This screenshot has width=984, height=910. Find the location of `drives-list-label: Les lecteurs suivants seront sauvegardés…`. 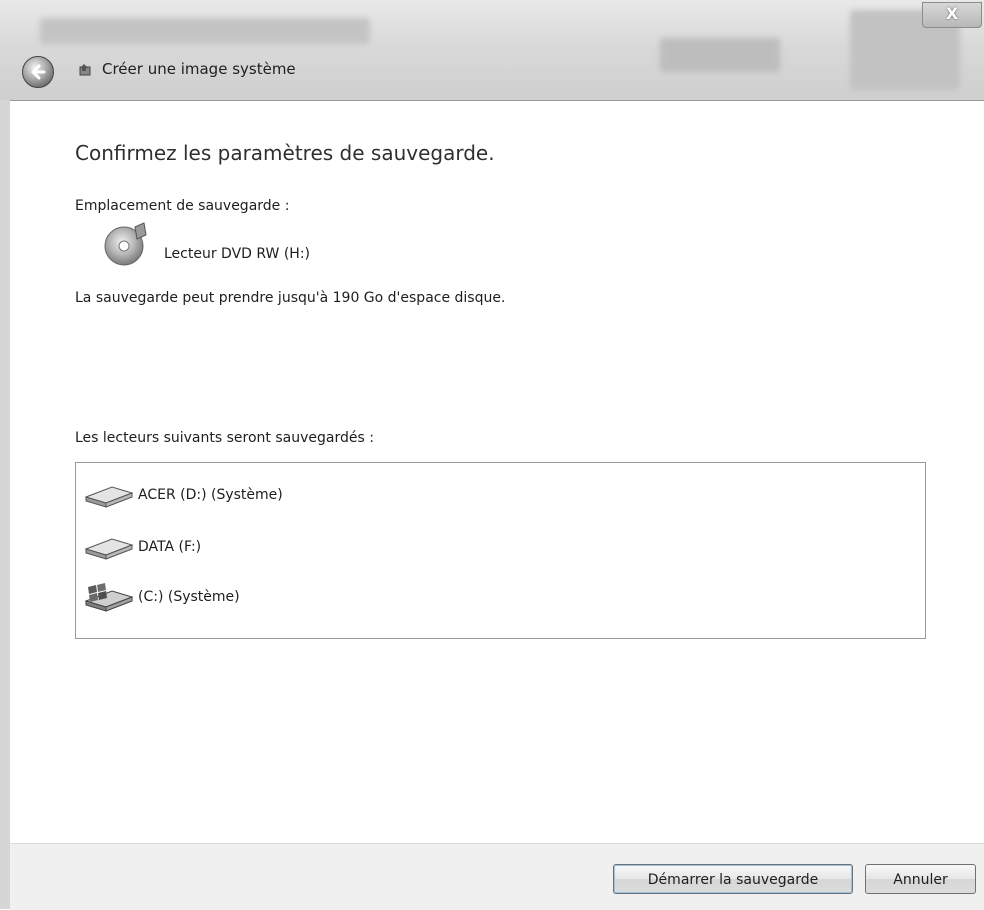

drives-list-label: Les lecteurs suivants seront sauvegardés… is located at coordinates (224, 438).